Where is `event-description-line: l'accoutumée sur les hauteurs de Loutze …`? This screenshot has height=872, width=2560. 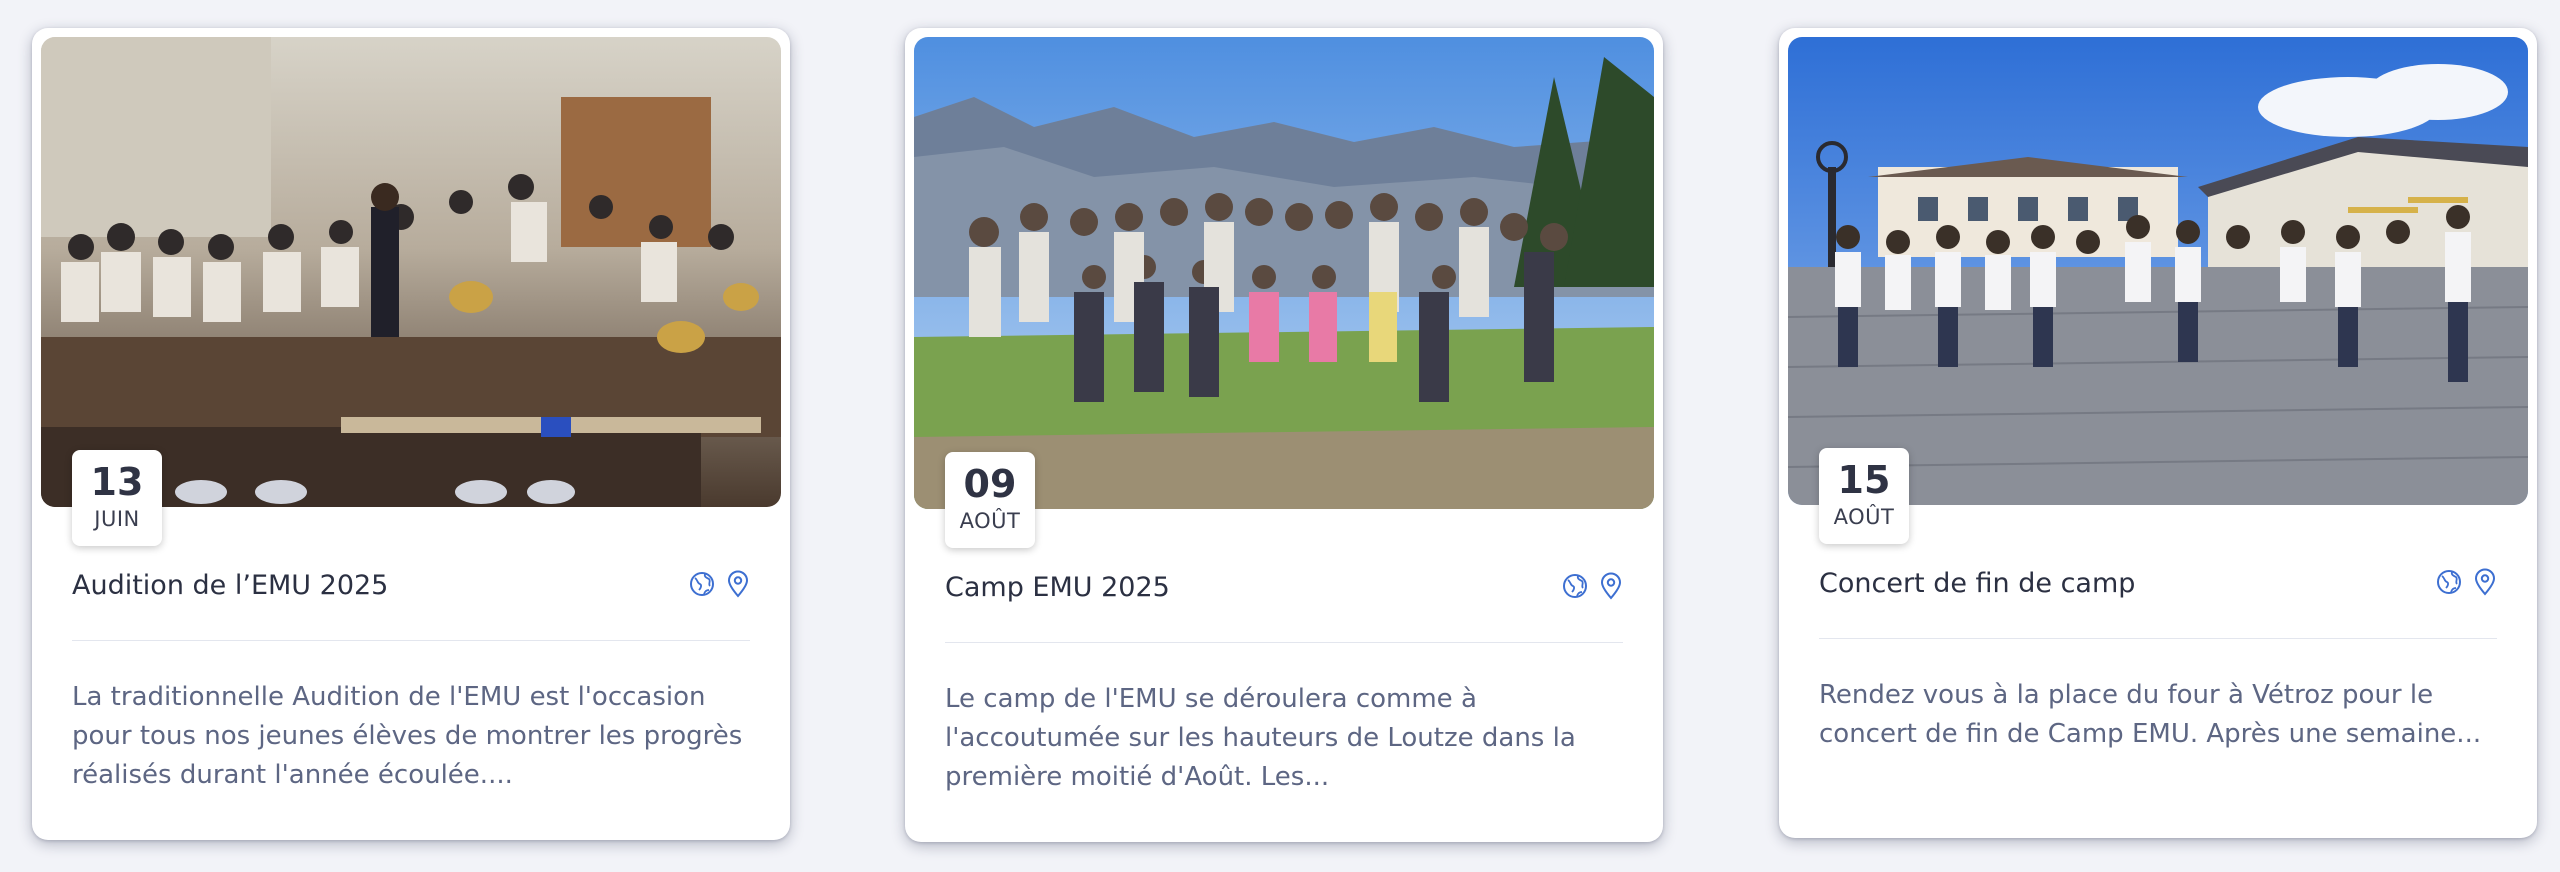 event-description-line: l'accoutumée sur les hauteurs de Loutze … is located at coordinates (1260, 738).